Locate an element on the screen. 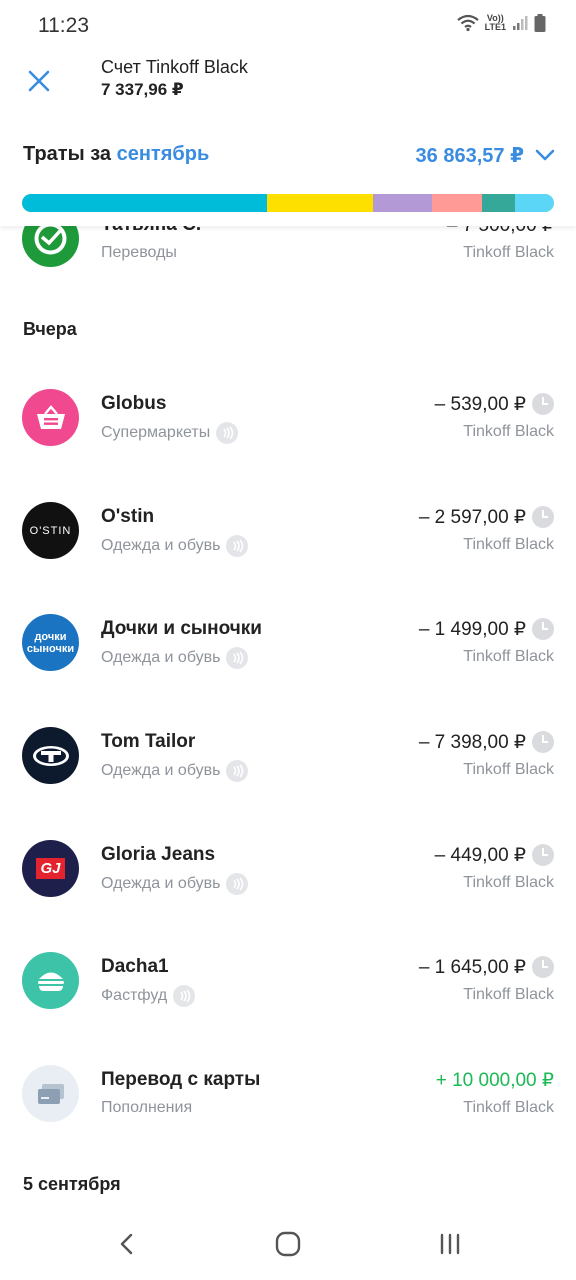 This screenshot has width=576, height=1280. status-bar: 11:23 Vo)) LTE1 is located at coordinates (288, 26).